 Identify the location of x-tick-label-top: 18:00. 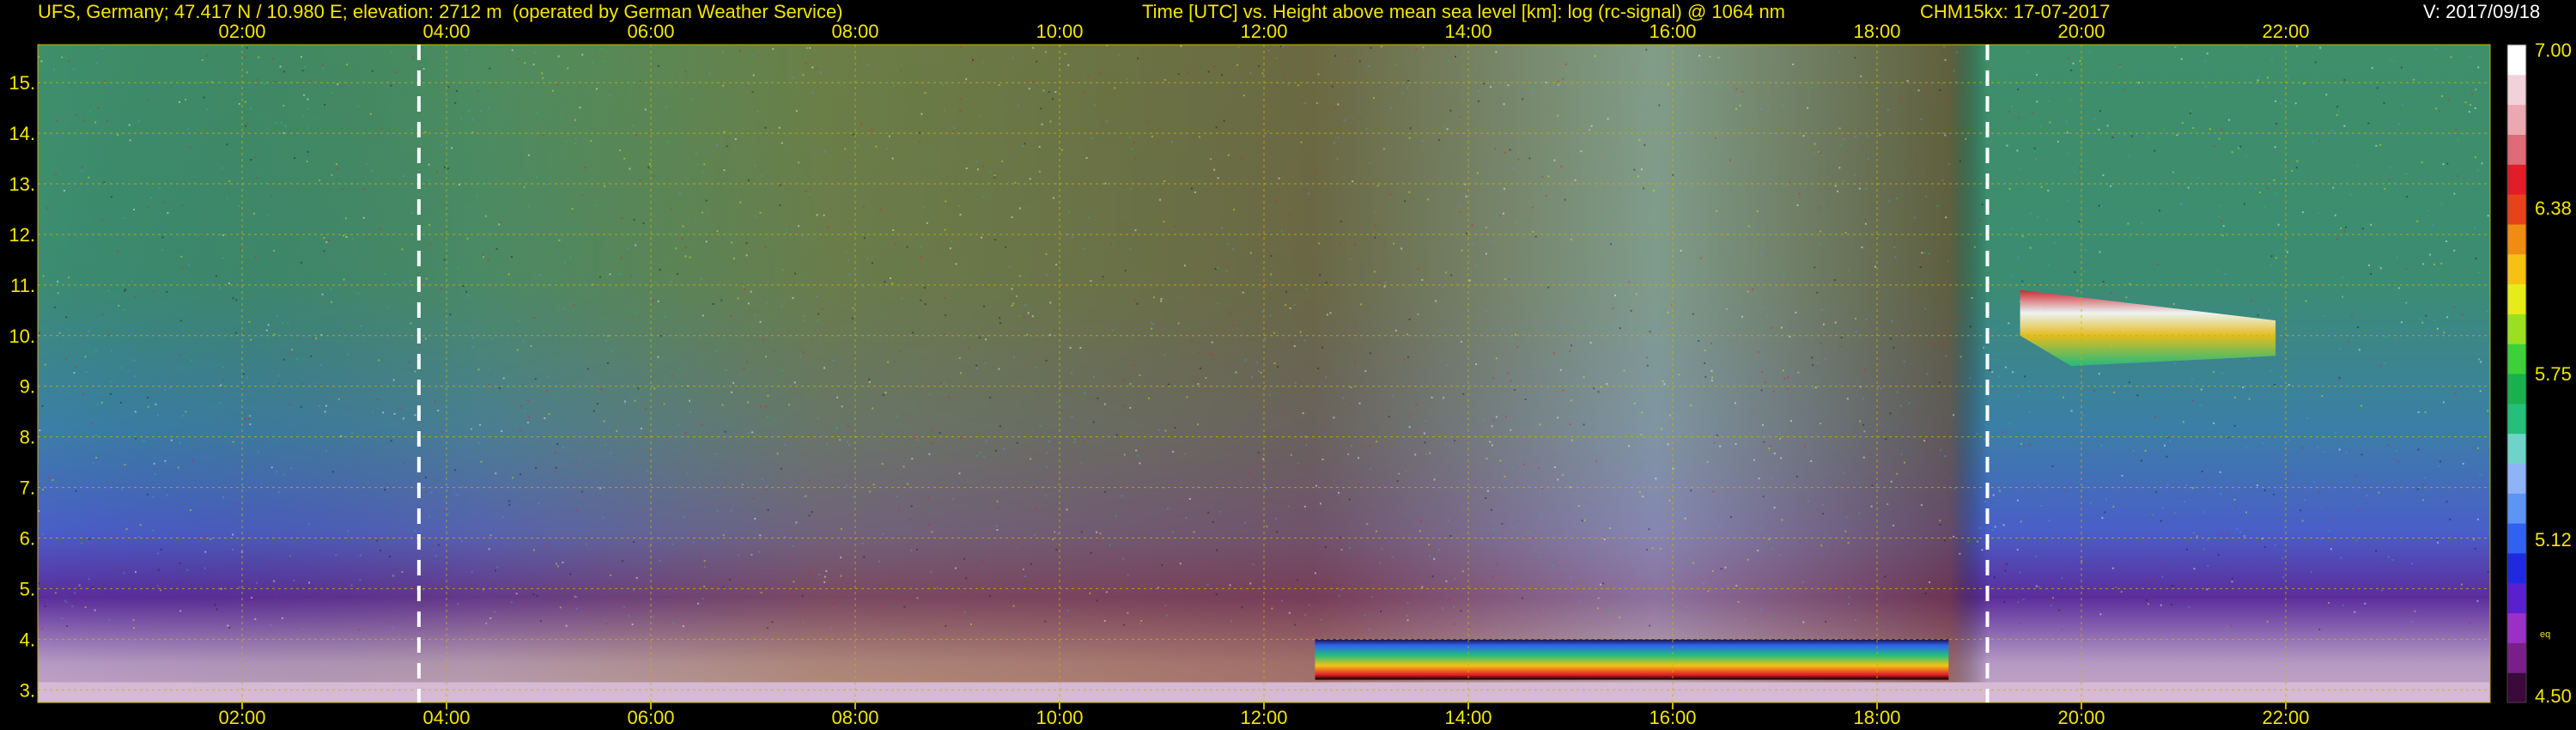
(1877, 31).